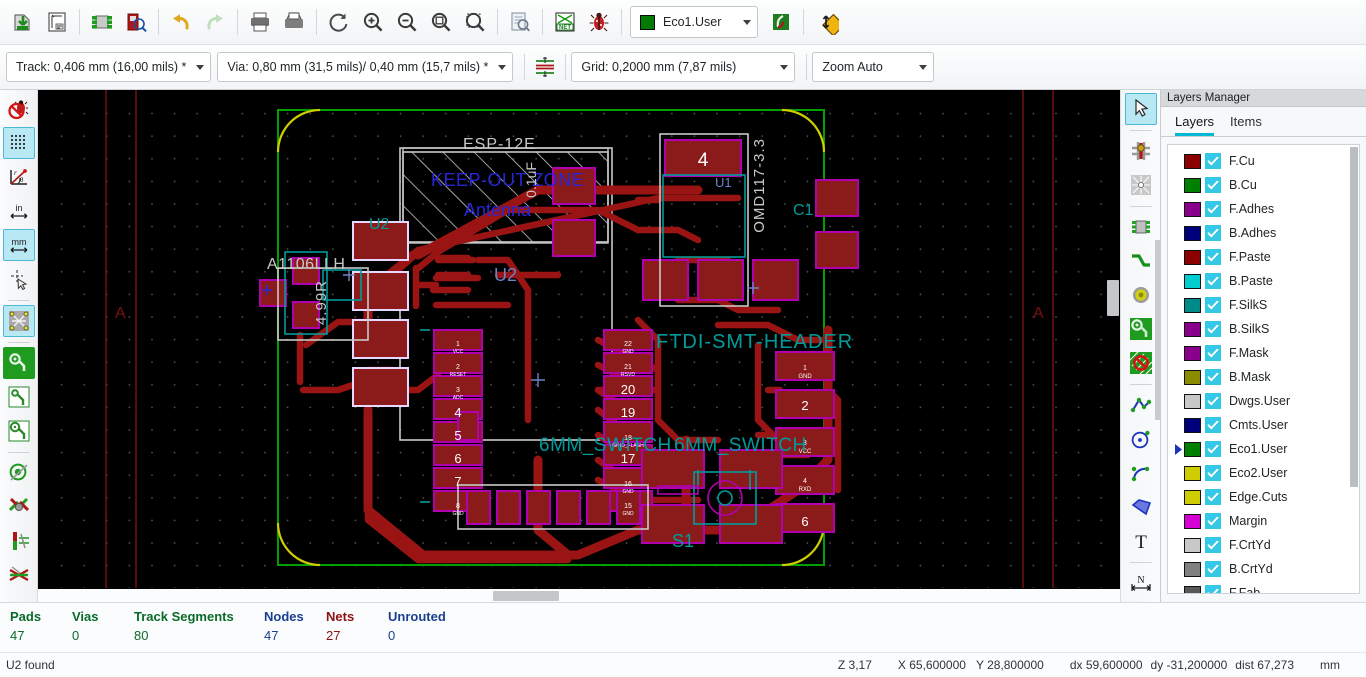 The image size is (1366, 677). I want to click on layer-row-f-paste: F.Paste, so click(1263, 257).